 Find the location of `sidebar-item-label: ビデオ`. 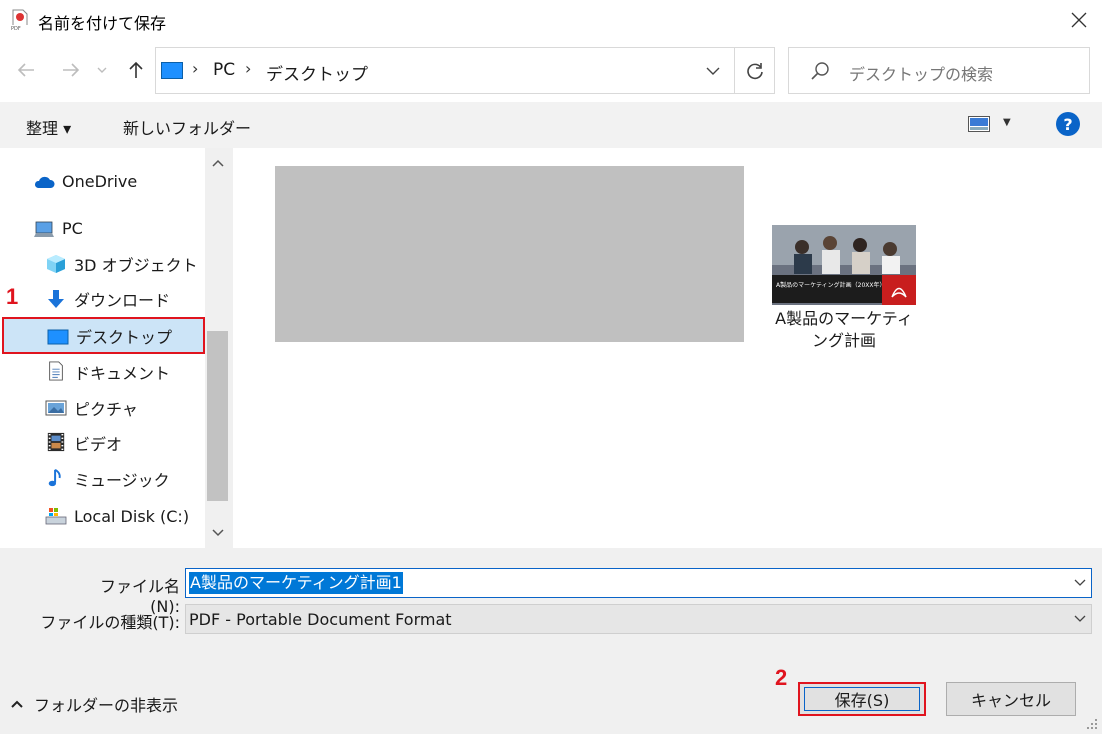

sidebar-item-label: ビデオ is located at coordinates (98, 444).